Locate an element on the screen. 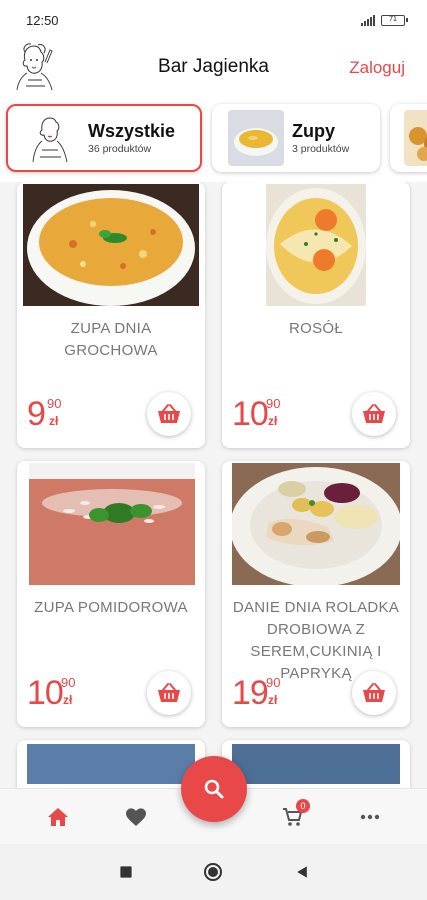 The width and height of the screenshot is (427, 900). recents-icon is located at coordinates (126, 872).